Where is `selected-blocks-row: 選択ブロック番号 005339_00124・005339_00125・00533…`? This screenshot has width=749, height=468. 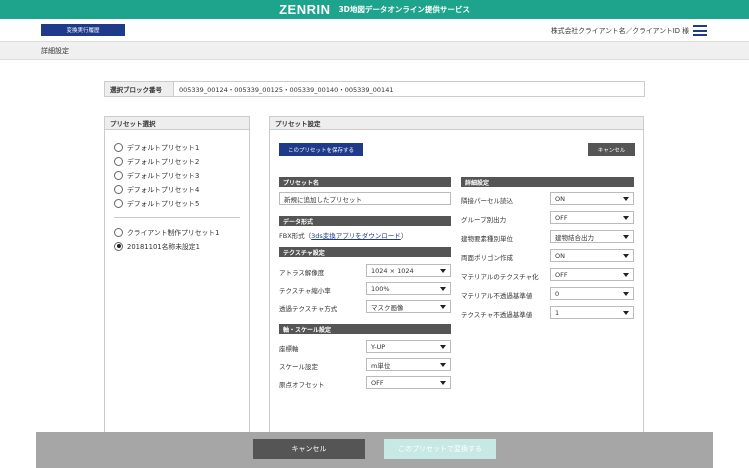
selected-blocks-row: 選択ブロック番号 005339_00124・005339_00125・00533… is located at coordinates (374, 89).